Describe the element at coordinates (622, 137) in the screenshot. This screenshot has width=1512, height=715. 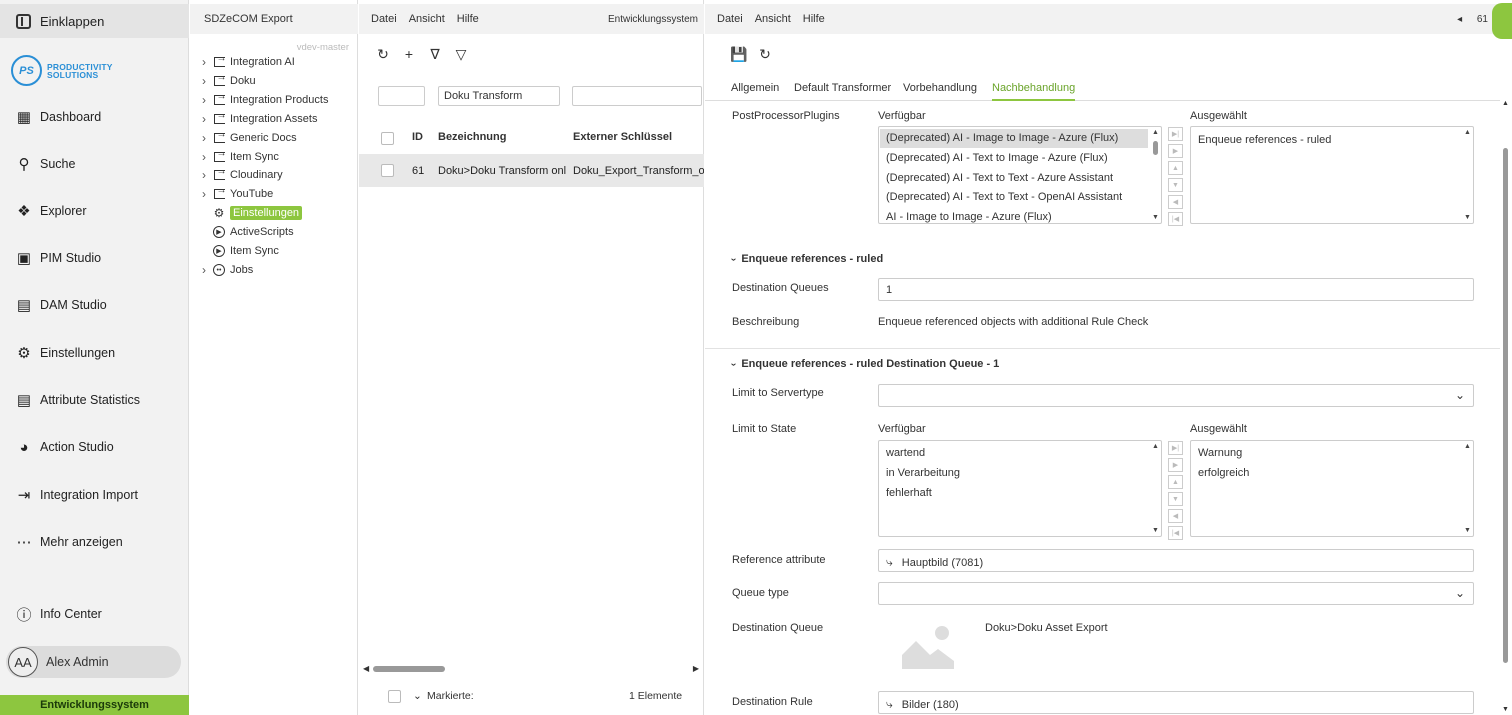
I see `column-header-key: Externer Schlüssel` at that location.